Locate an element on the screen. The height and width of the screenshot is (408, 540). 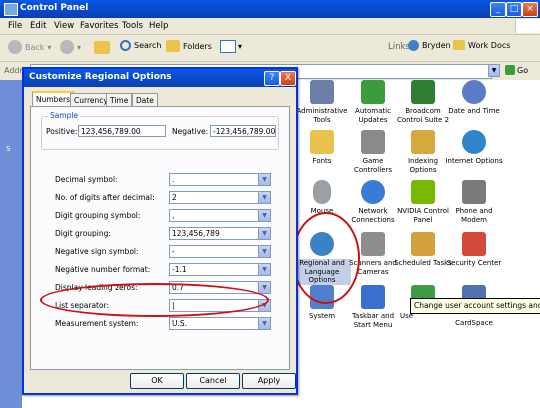
cp-item-scheduled-tasks: Scheduled Tasks is located at coordinates (423, 250).